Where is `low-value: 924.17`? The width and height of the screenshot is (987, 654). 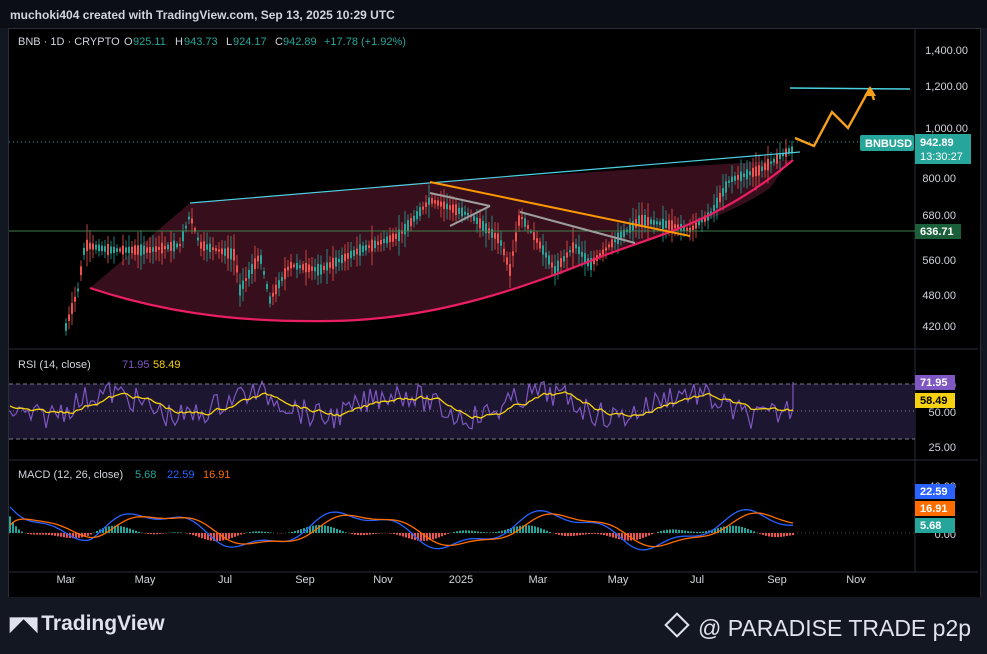 low-value: 924.17 is located at coordinates (250, 42).